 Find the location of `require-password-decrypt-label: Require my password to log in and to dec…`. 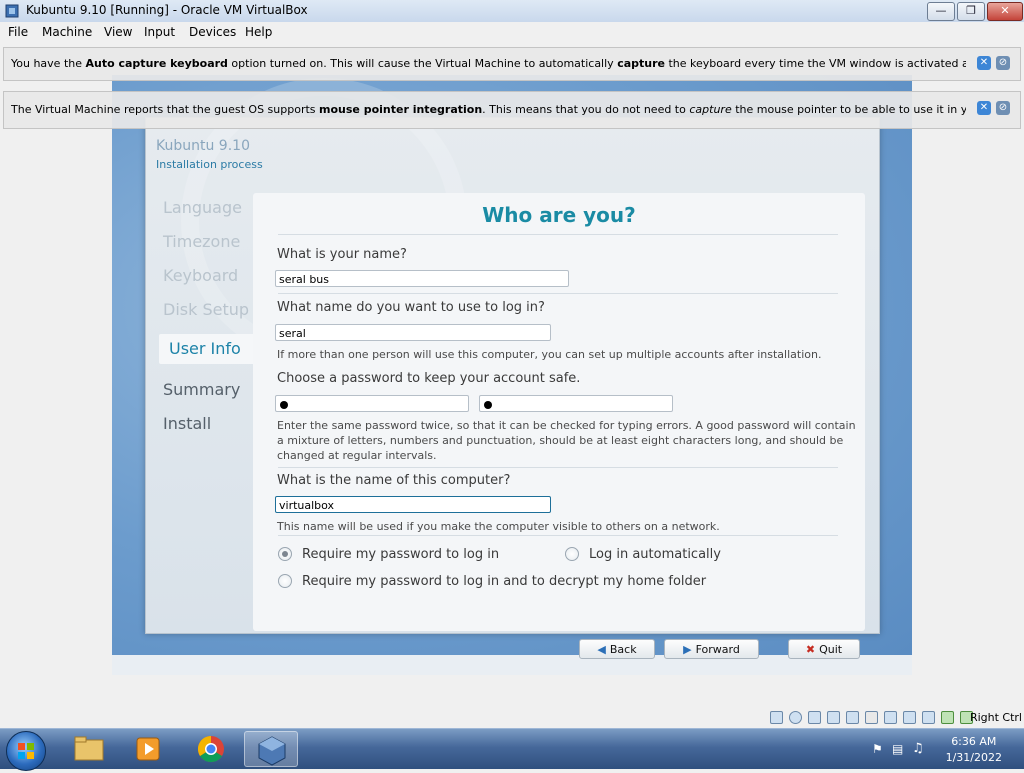

require-password-decrypt-label: Require my password to log in and to dec… is located at coordinates (504, 581).